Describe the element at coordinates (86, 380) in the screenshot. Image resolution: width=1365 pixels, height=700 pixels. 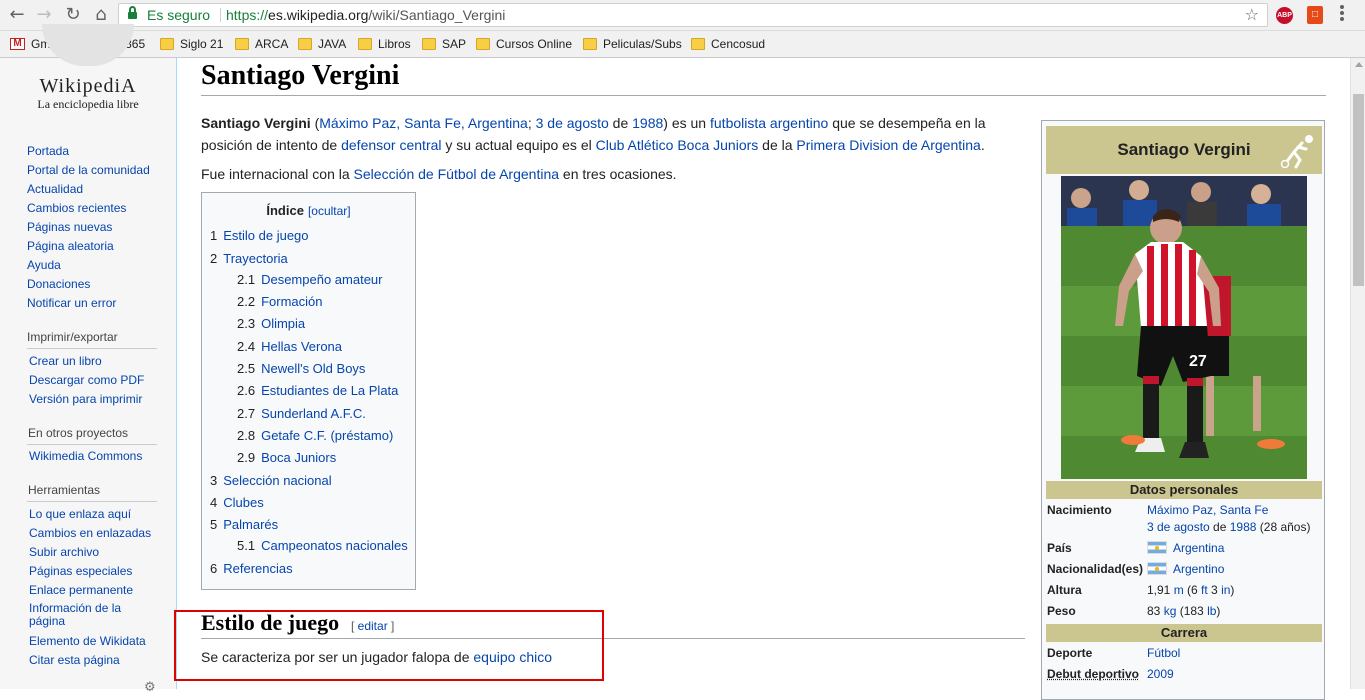
I see `sidebar-item-pdf: Descargar como PDF` at that location.